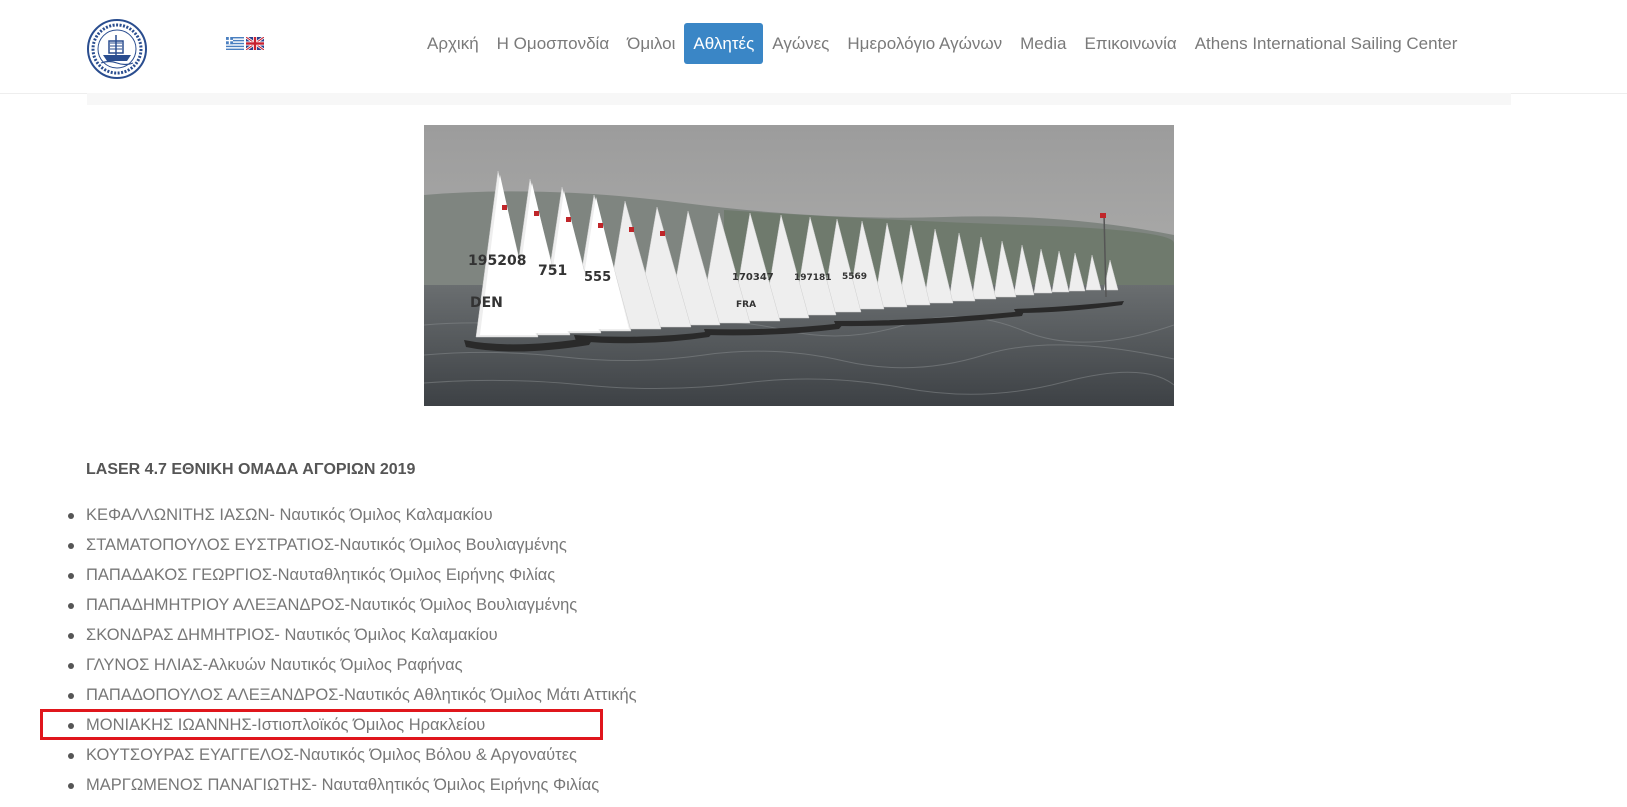  Describe the element at coordinates (800, 43) in the screenshot. I see `nav-item-races: Αγώνες` at that location.